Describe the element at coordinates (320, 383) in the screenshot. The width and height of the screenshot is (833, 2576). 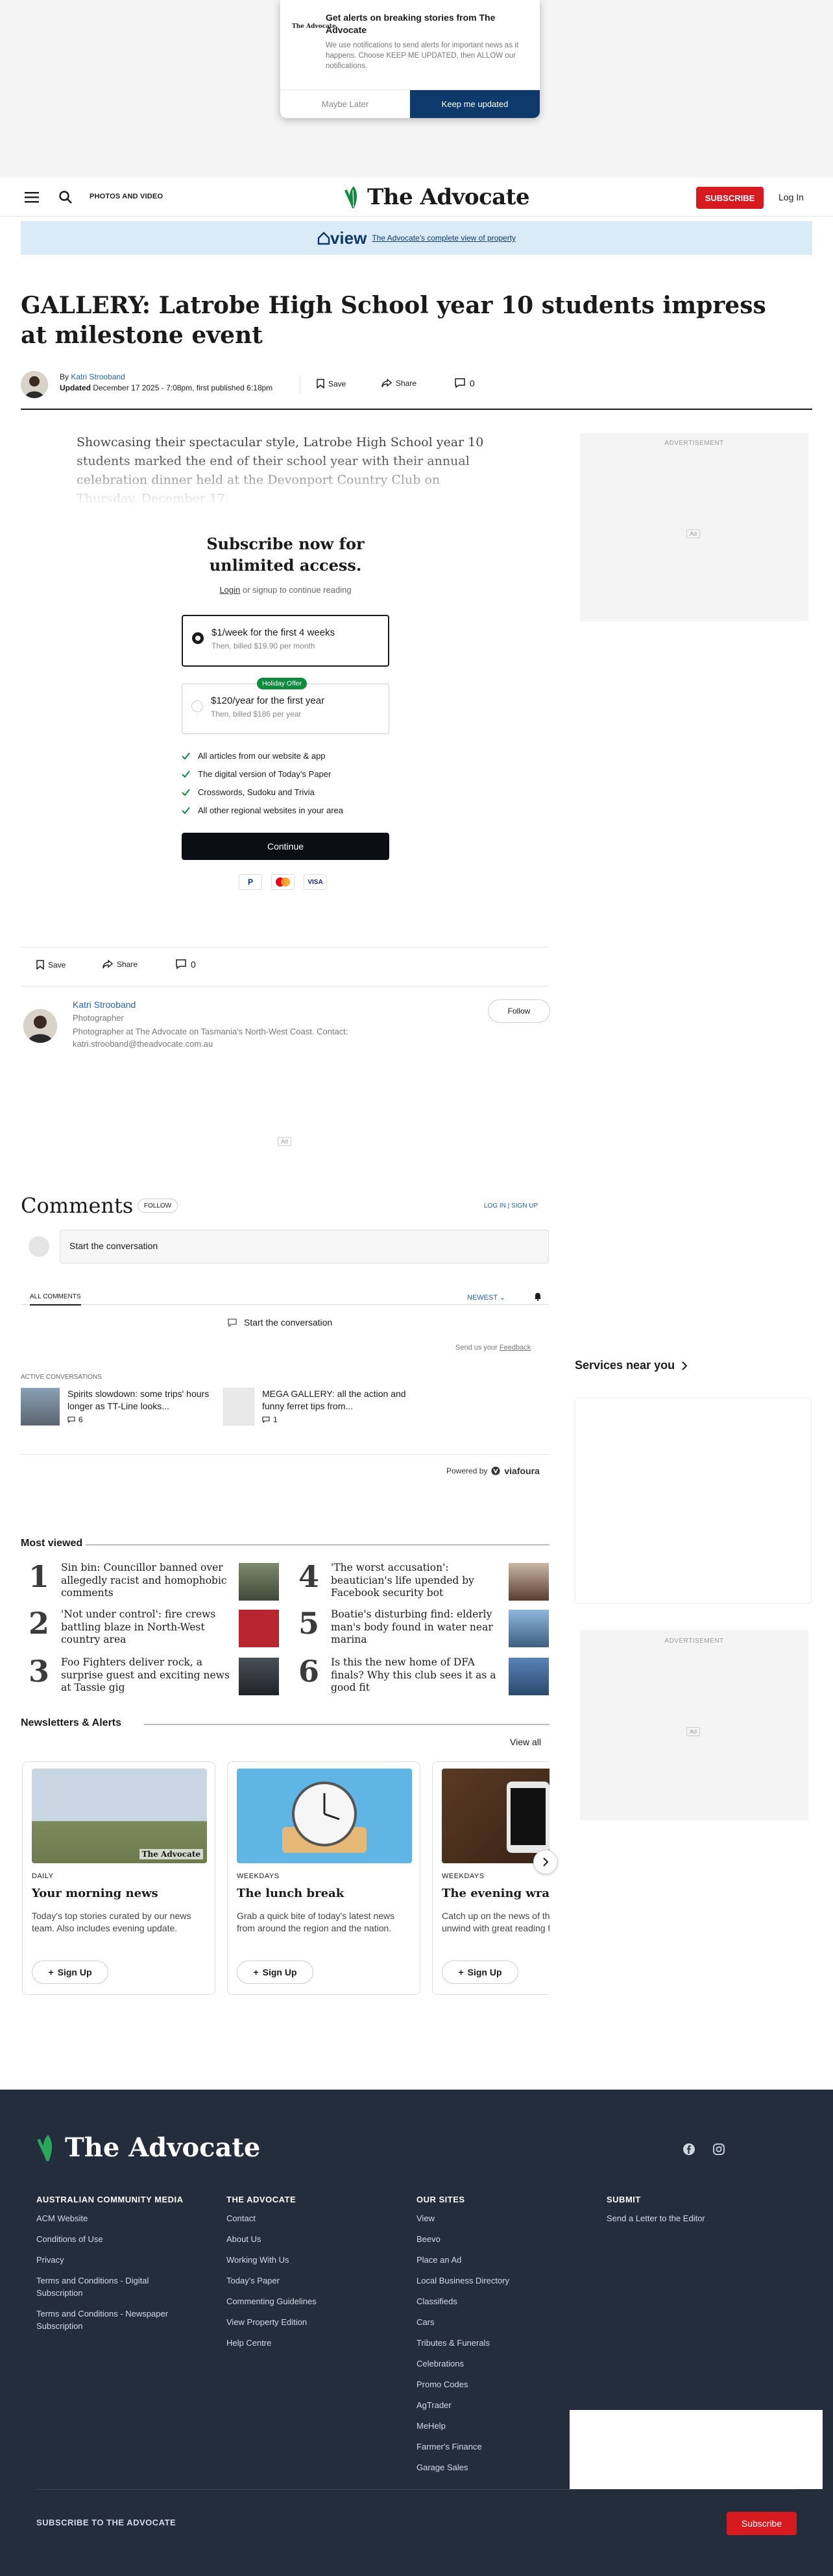
I see `bookmark-icon` at that location.